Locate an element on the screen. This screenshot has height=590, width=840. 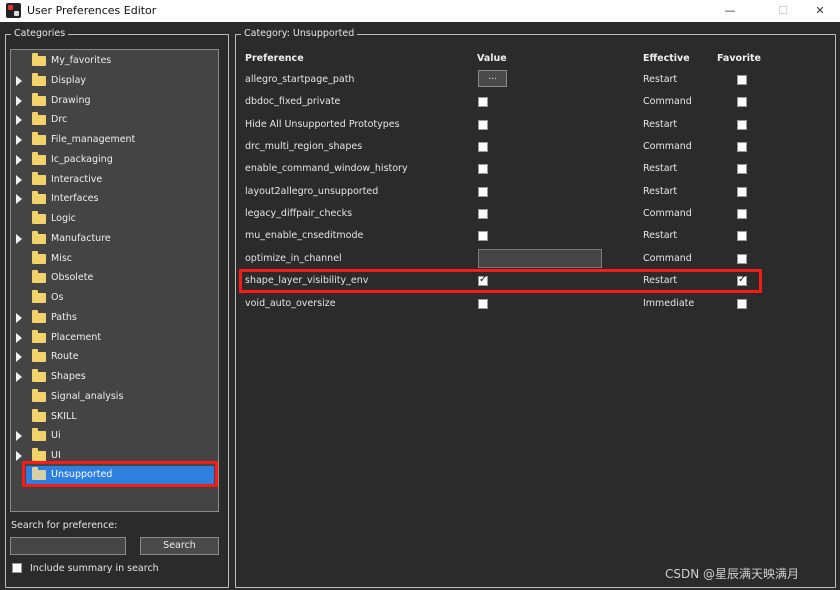
tree-item-drc: Drc is located at coordinates (114, 120).